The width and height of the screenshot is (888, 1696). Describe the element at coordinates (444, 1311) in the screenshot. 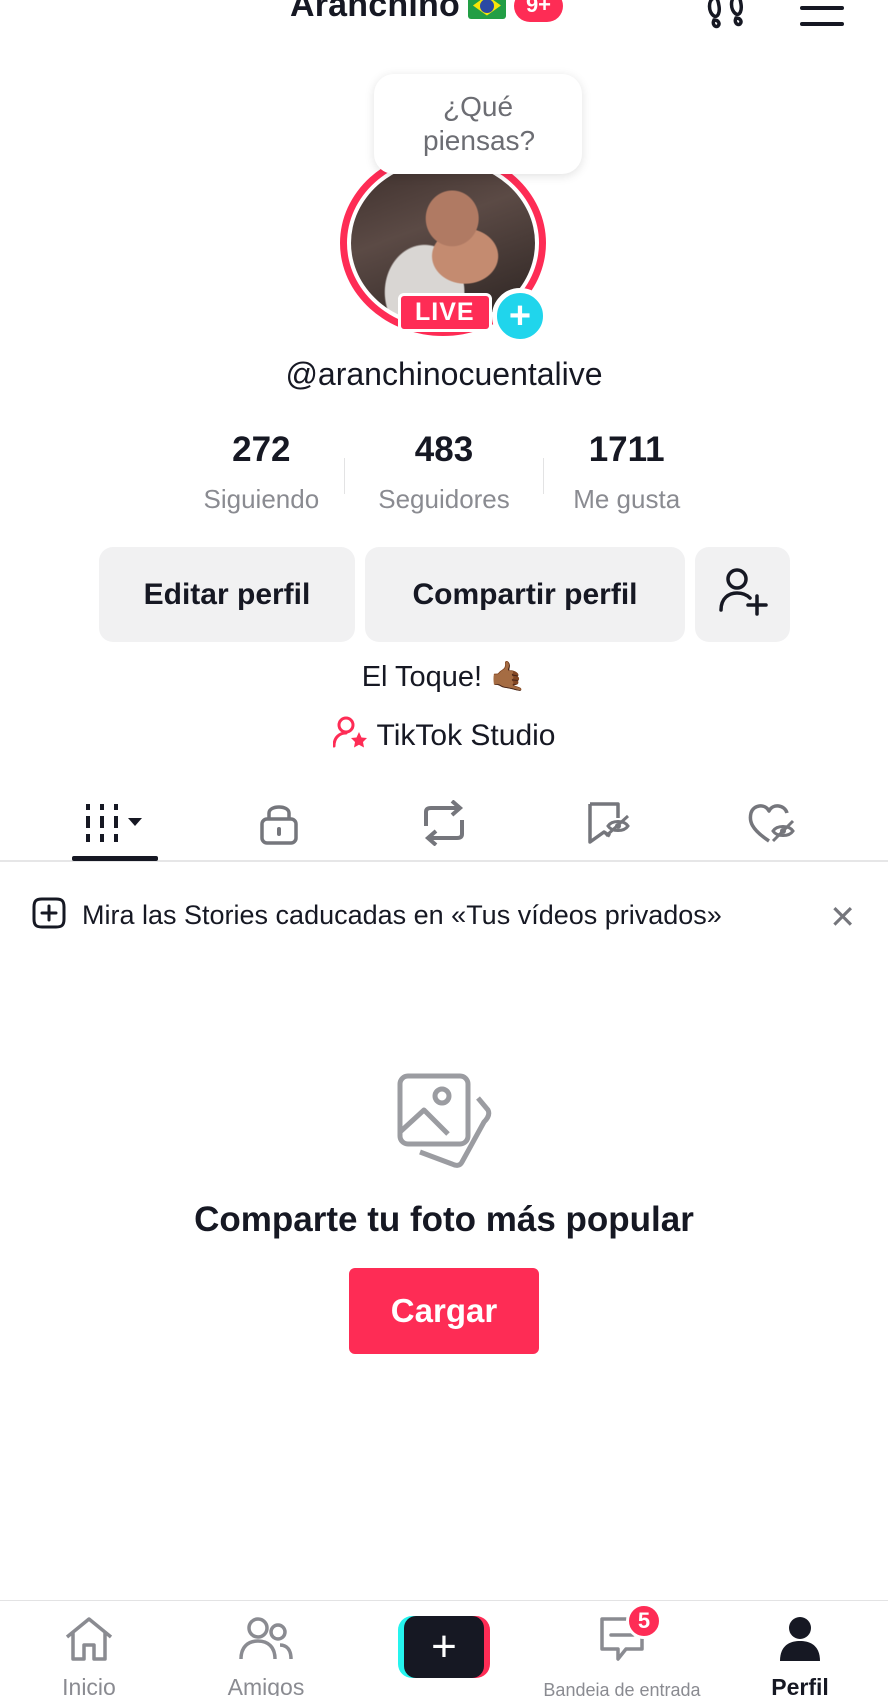

I see `upload-button: Cargar` at that location.